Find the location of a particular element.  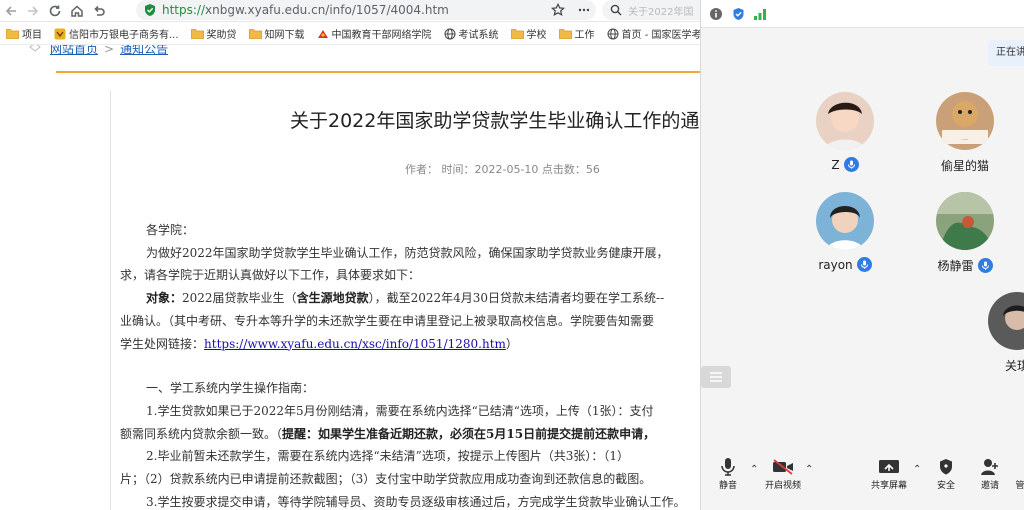

toolbar-search-box: 关于2022年国 is located at coordinates (651, 10).